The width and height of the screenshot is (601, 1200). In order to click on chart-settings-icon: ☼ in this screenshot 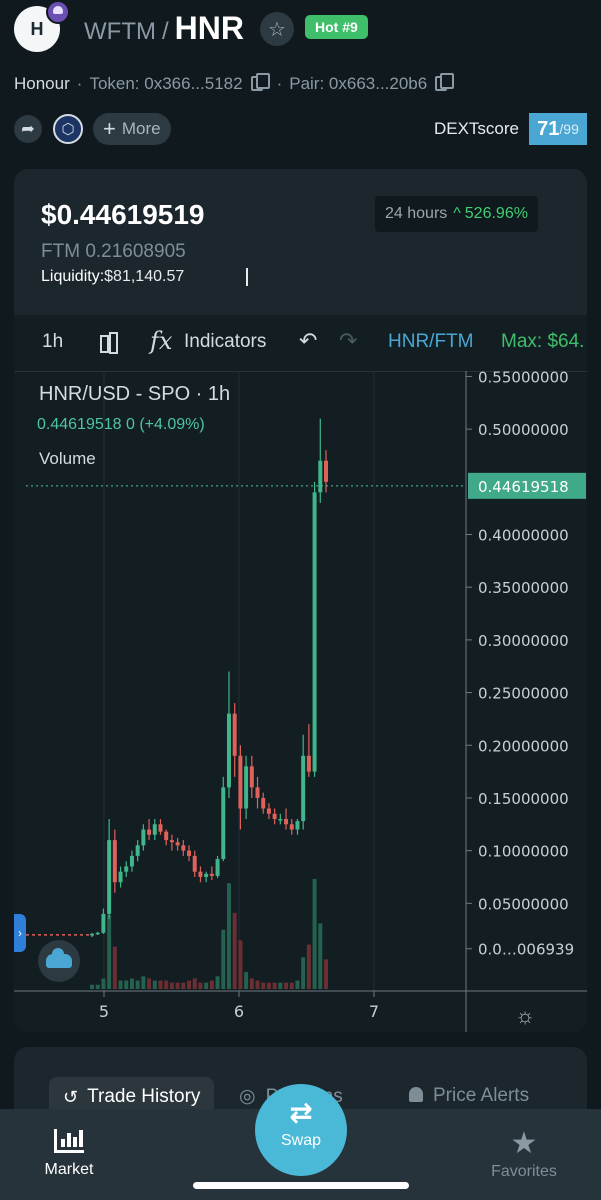, I will do `click(525, 1016)`.